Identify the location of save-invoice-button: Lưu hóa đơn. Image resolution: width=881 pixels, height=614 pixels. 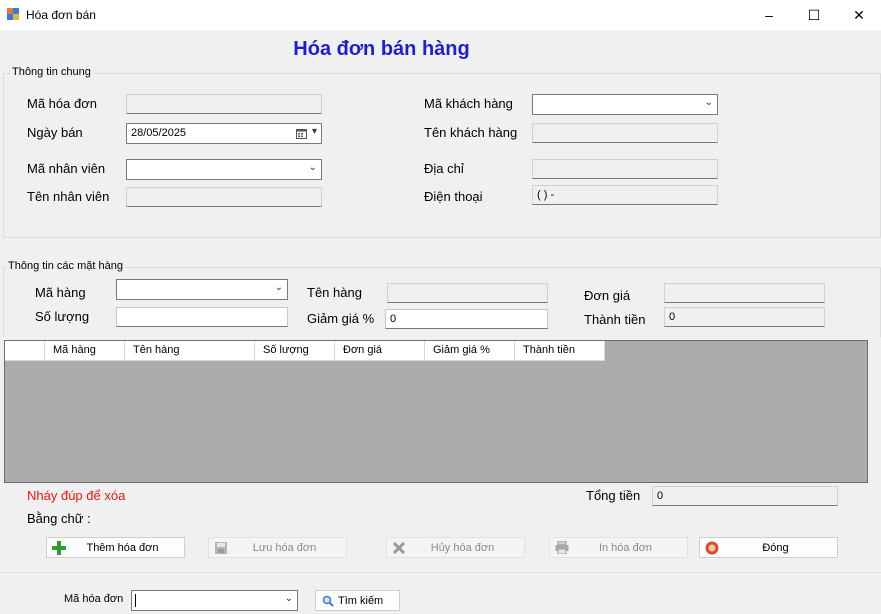
(277, 547).